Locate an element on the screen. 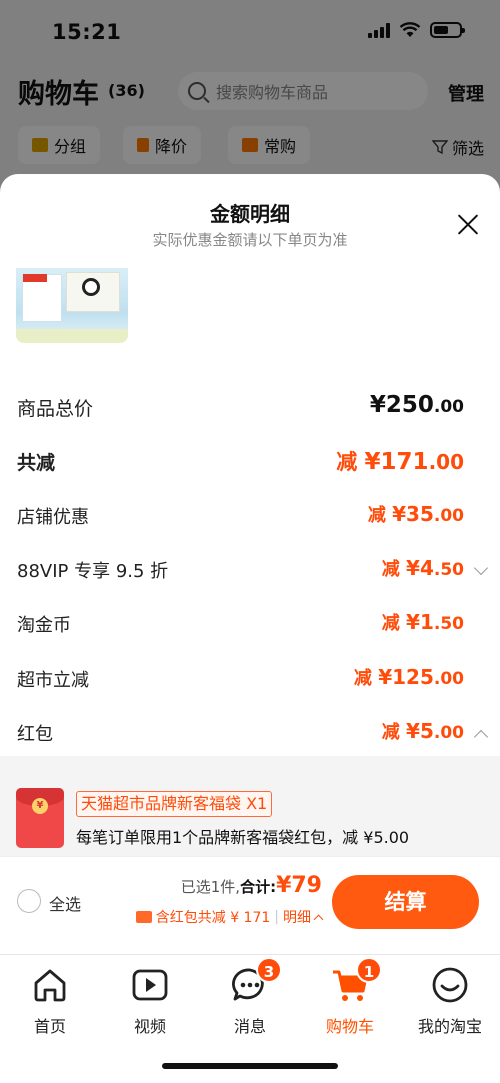 The height and width of the screenshot is (1083, 500). checkout-bar: 全选 已选1件,合计:¥79 含红包共减 ¥ 171 | 明细 结算 is located at coordinates (250, 905).